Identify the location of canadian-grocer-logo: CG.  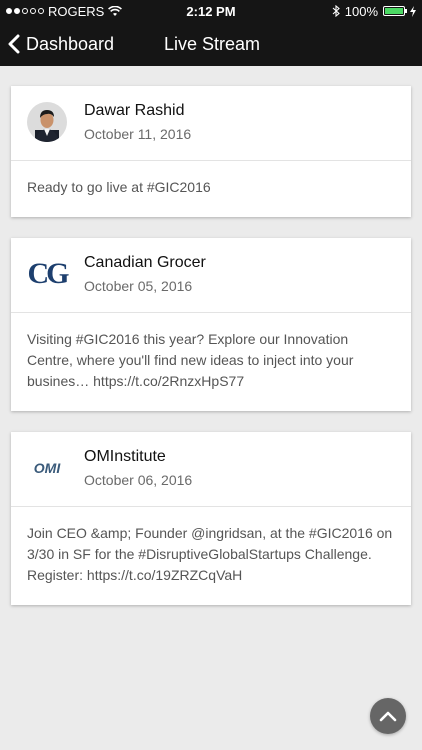
(48, 274).